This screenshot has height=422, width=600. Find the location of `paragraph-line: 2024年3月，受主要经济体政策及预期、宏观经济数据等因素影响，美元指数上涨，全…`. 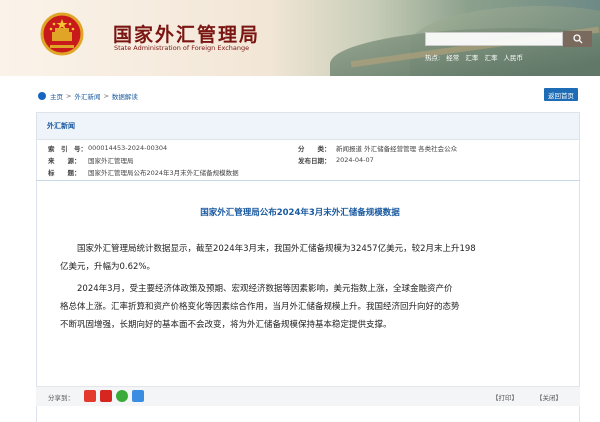

paragraph-line: 2024年3月，受主要经济体政策及预期、宏观经济数据等因素影响，美元指数上涨，全… is located at coordinates (265, 289).